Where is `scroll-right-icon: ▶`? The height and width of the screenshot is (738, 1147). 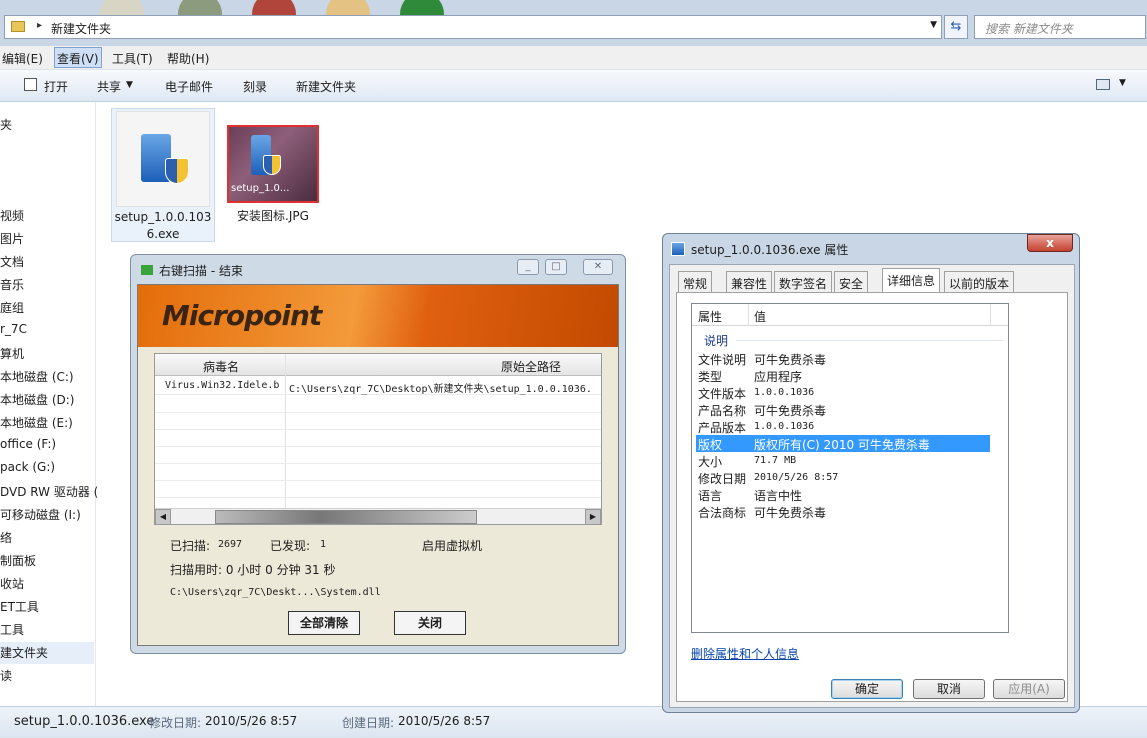
scroll-right-icon: ▶ is located at coordinates (593, 517).